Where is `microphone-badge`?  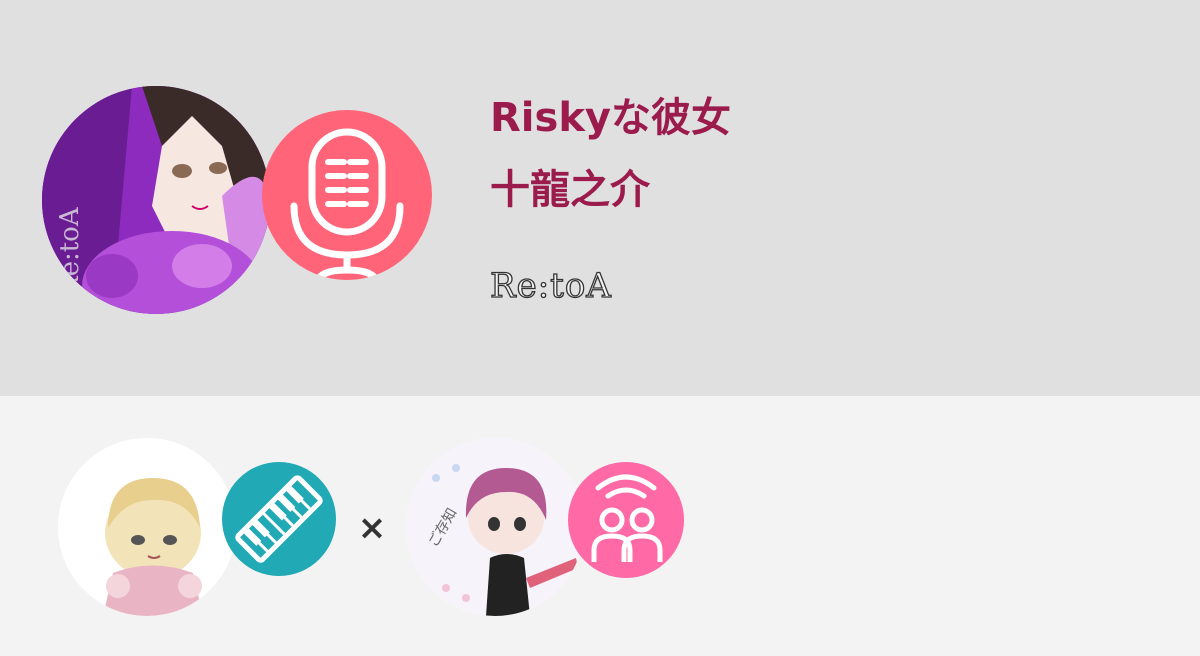 microphone-badge is located at coordinates (347, 195).